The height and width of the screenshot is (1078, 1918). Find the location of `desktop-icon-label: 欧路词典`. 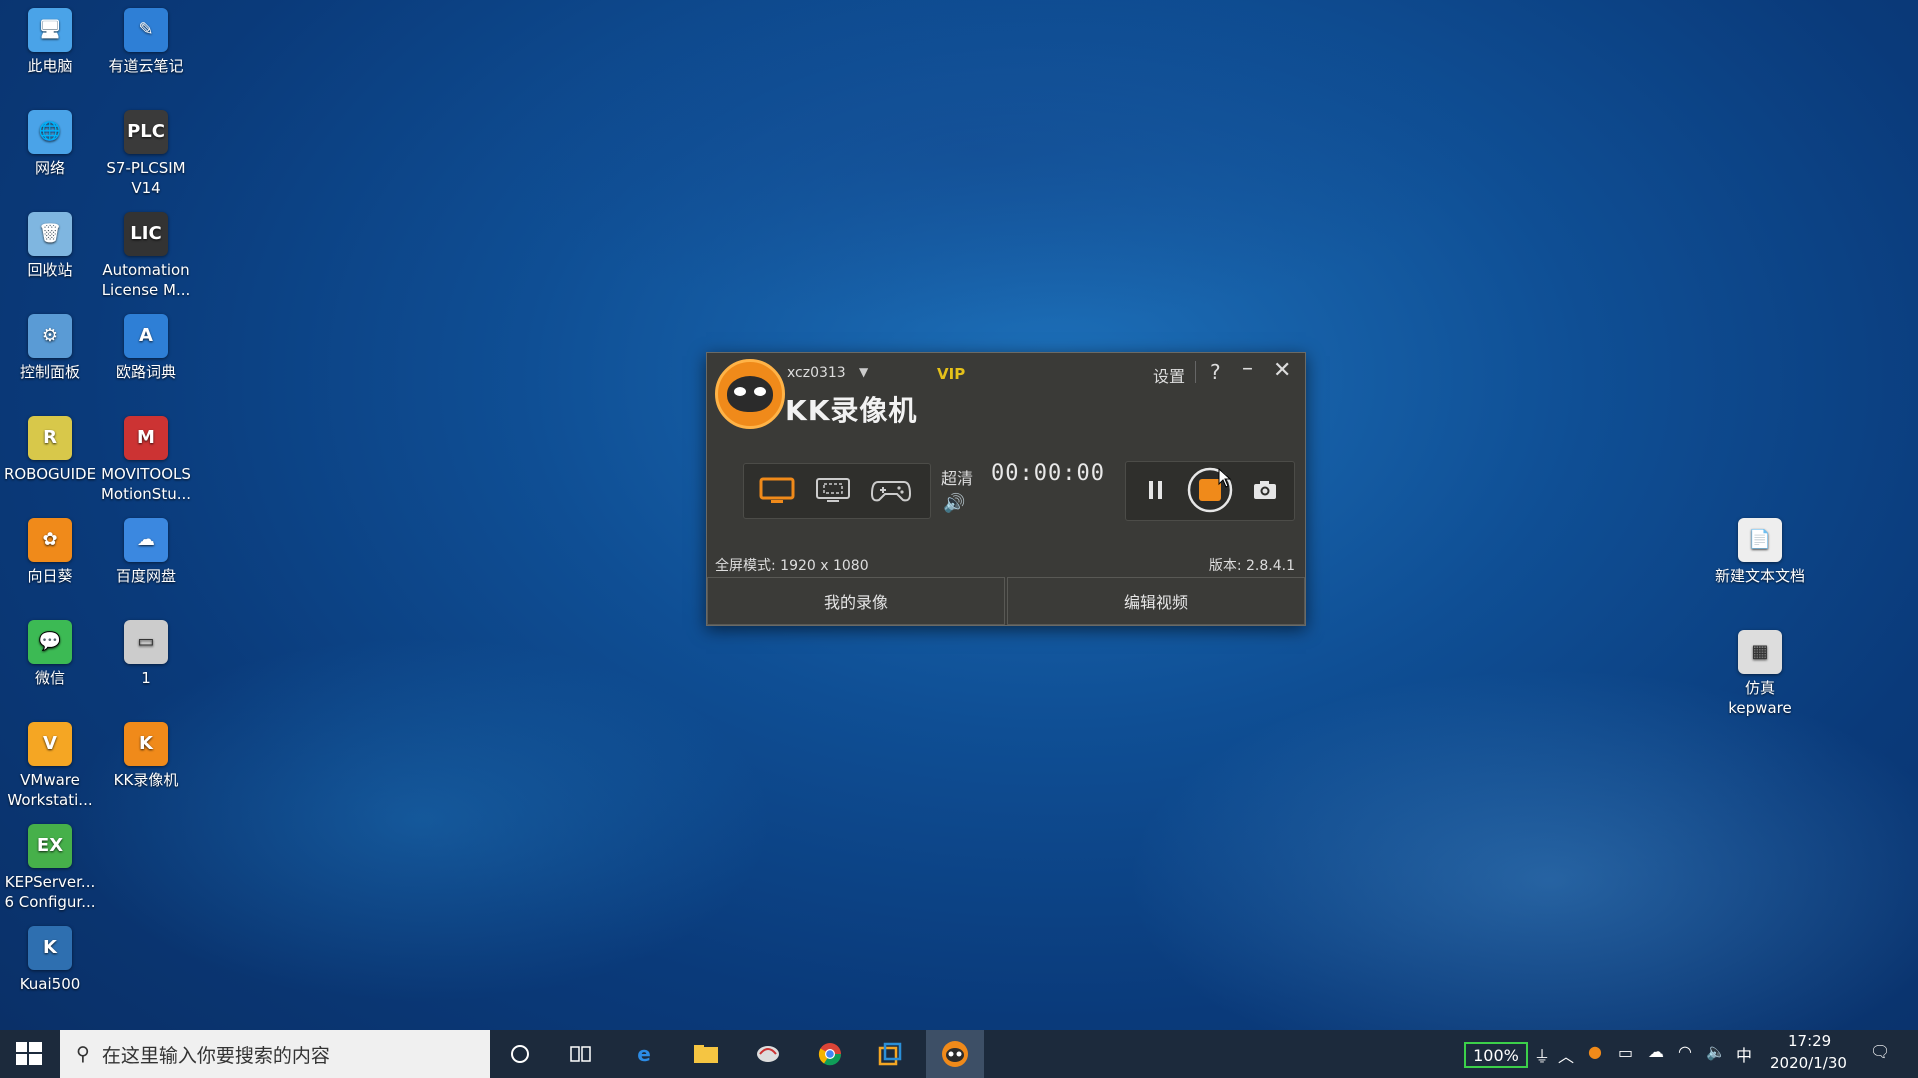

desktop-icon-label: 欧路词典 is located at coordinates (145, 372).